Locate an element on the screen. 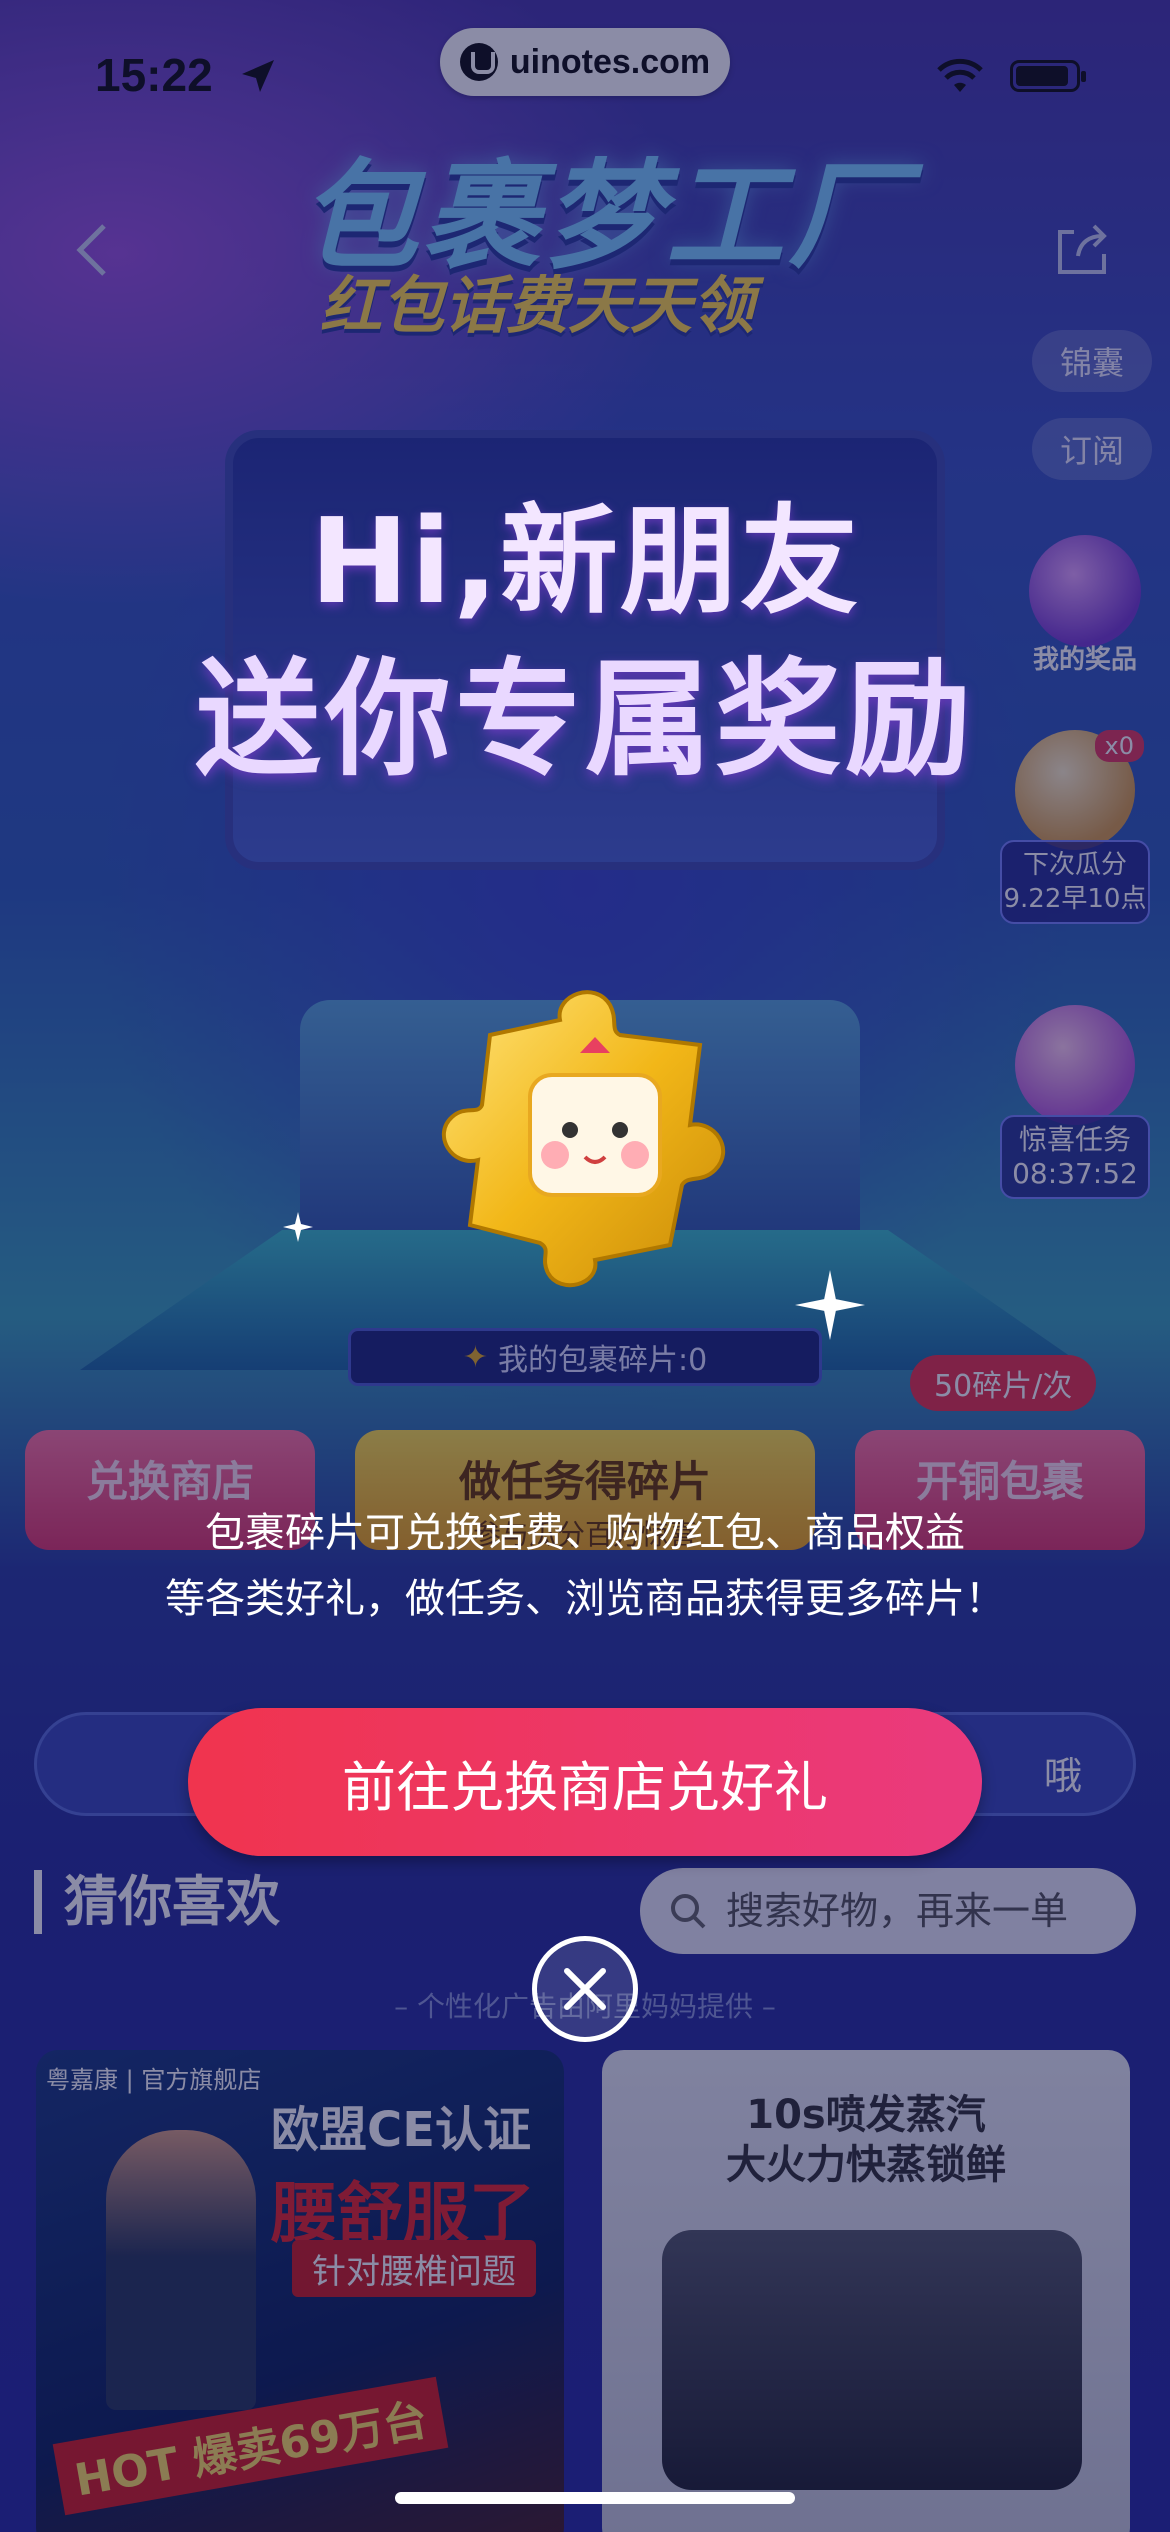  go-exchange-store-button: 前往兑换商店兑好礼 is located at coordinates (585, 1782).